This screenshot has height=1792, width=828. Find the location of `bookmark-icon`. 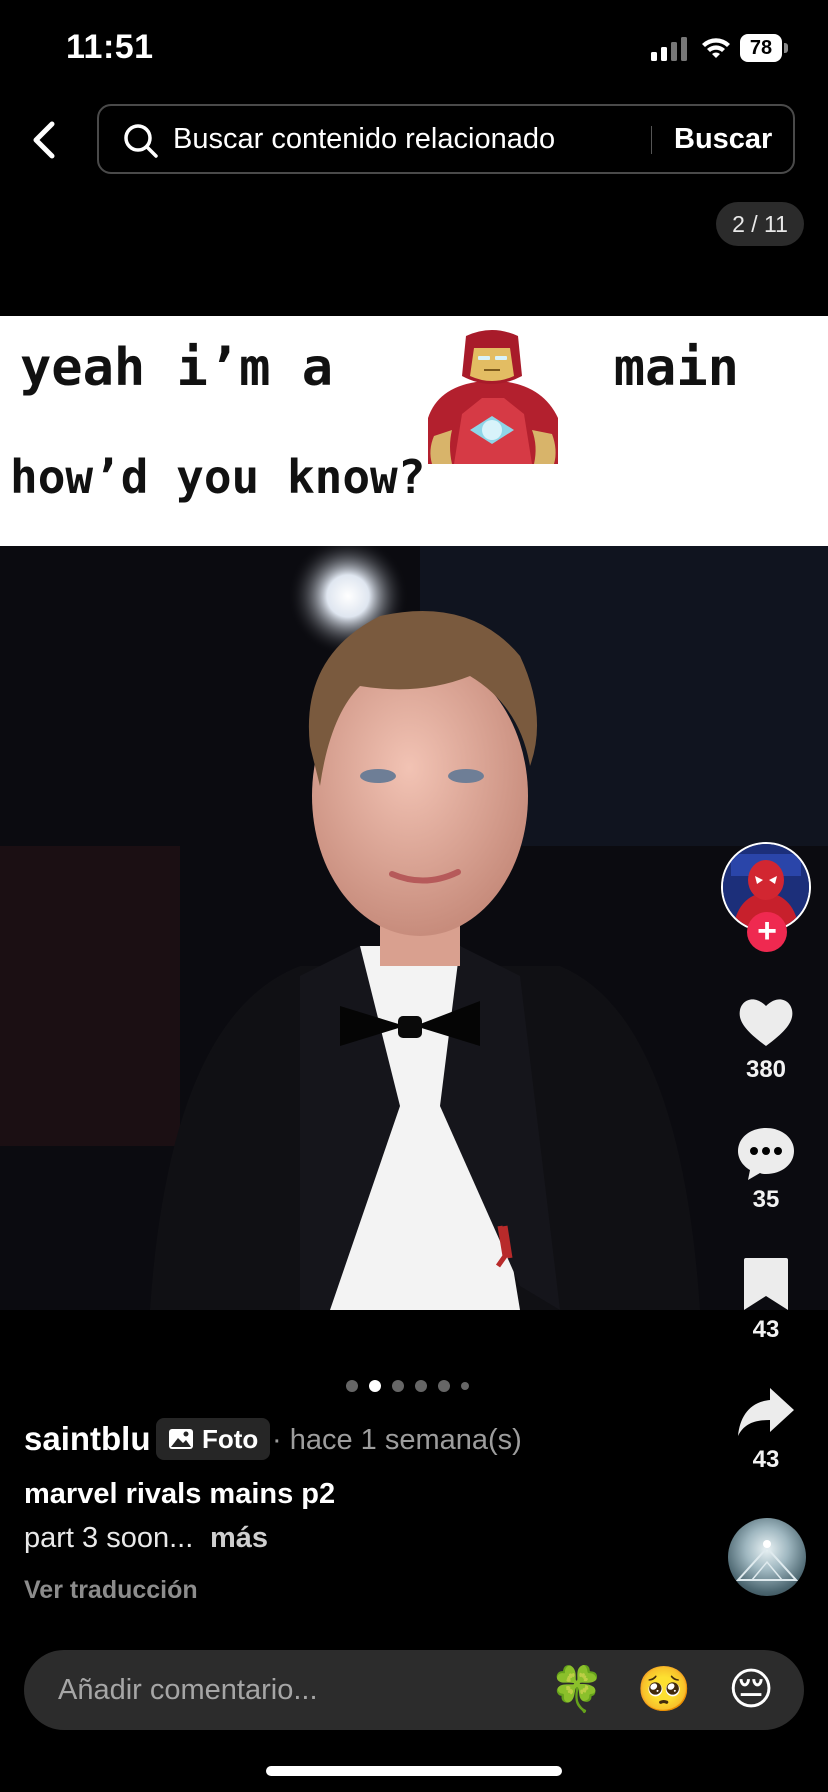

bookmark-icon is located at coordinates (766, 1284).